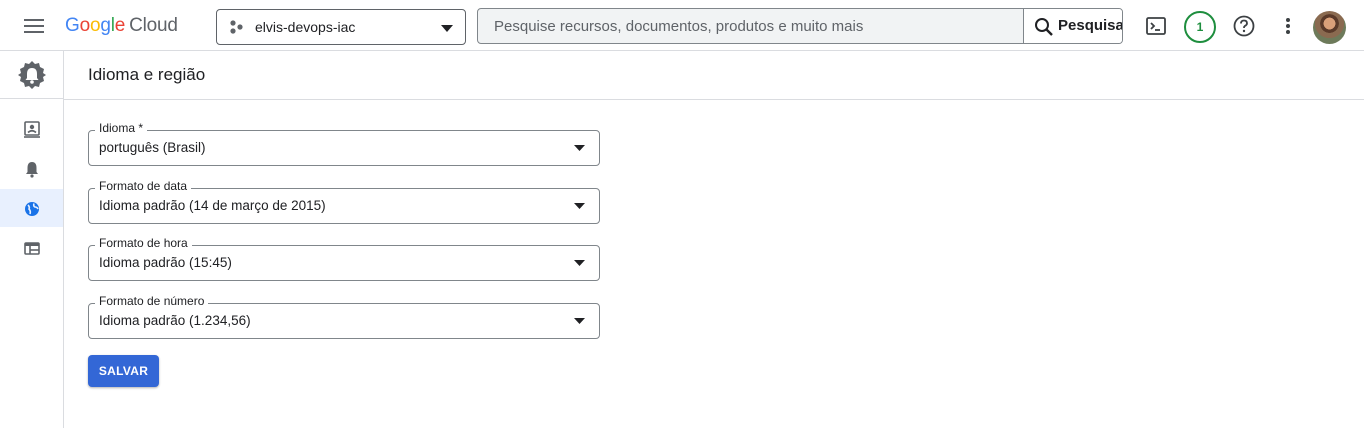  Describe the element at coordinates (147, 74) in the screenshot. I see `page-title: Idioma e região` at that location.